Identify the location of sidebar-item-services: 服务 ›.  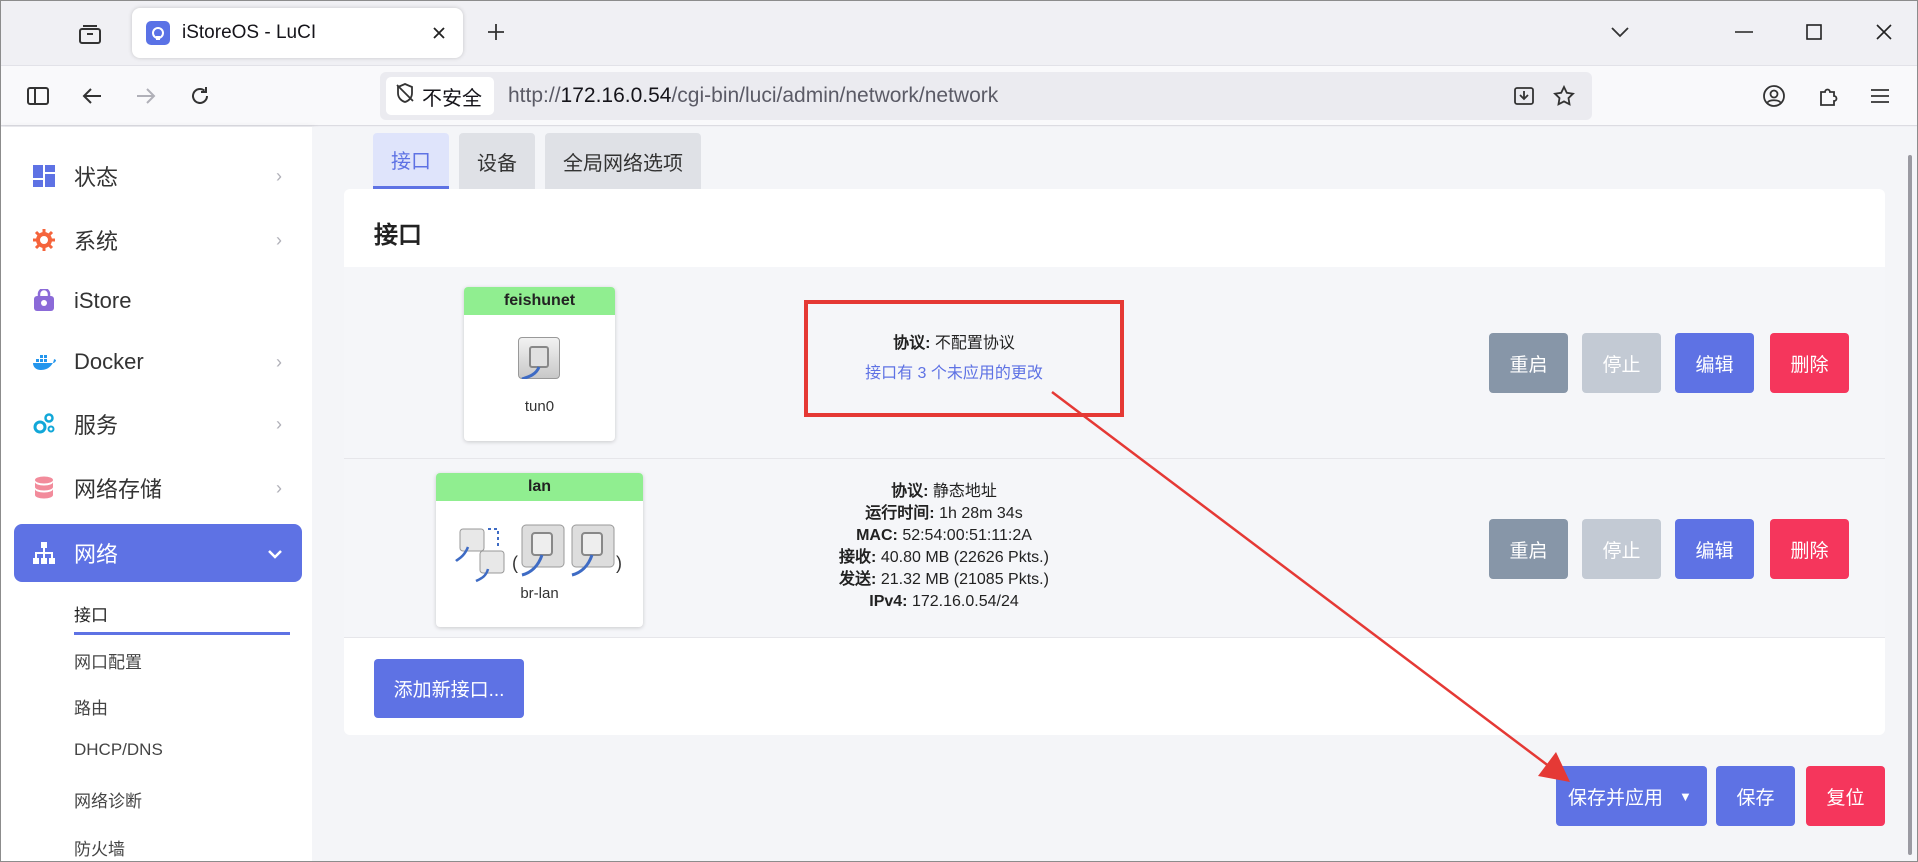
(158, 424).